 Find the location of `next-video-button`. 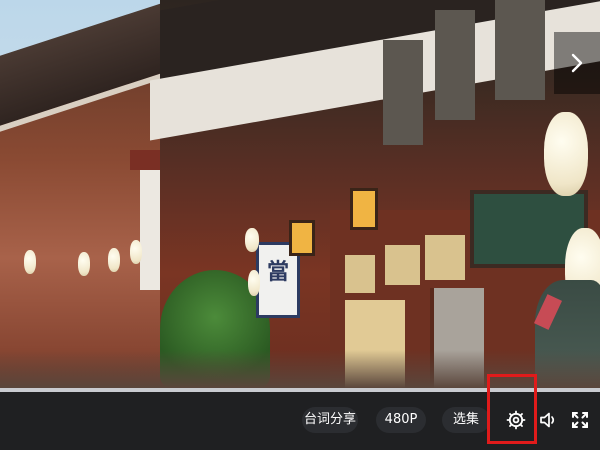

next-video-button is located at coordinates (577, 63).